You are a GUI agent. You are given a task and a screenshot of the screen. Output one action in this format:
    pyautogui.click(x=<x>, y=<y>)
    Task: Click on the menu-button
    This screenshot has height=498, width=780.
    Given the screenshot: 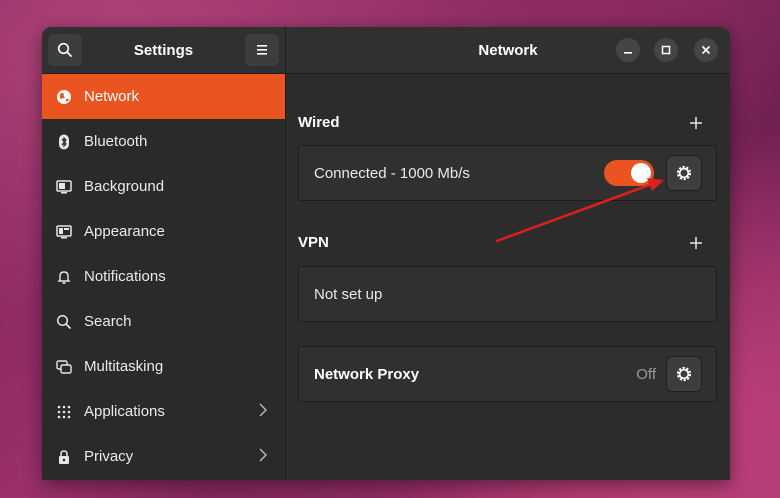 What is the action you would take?
    pyautogui.click(x=262, y=50)
    